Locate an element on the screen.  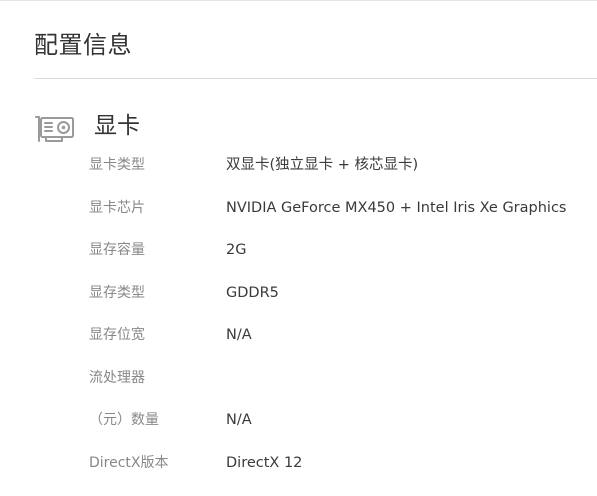
spec-label: DirectX版本 is located at coordinates (129, 462).